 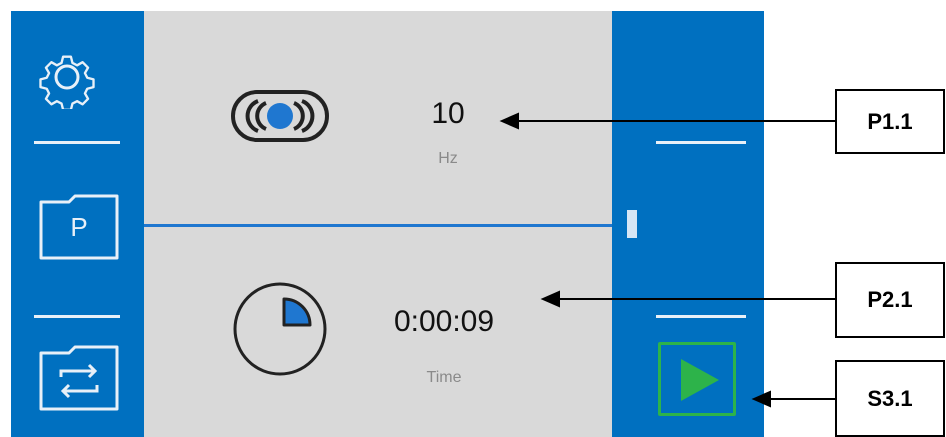 I want to click on callout-p1-1: P1.1, so click(x=890, y=121).